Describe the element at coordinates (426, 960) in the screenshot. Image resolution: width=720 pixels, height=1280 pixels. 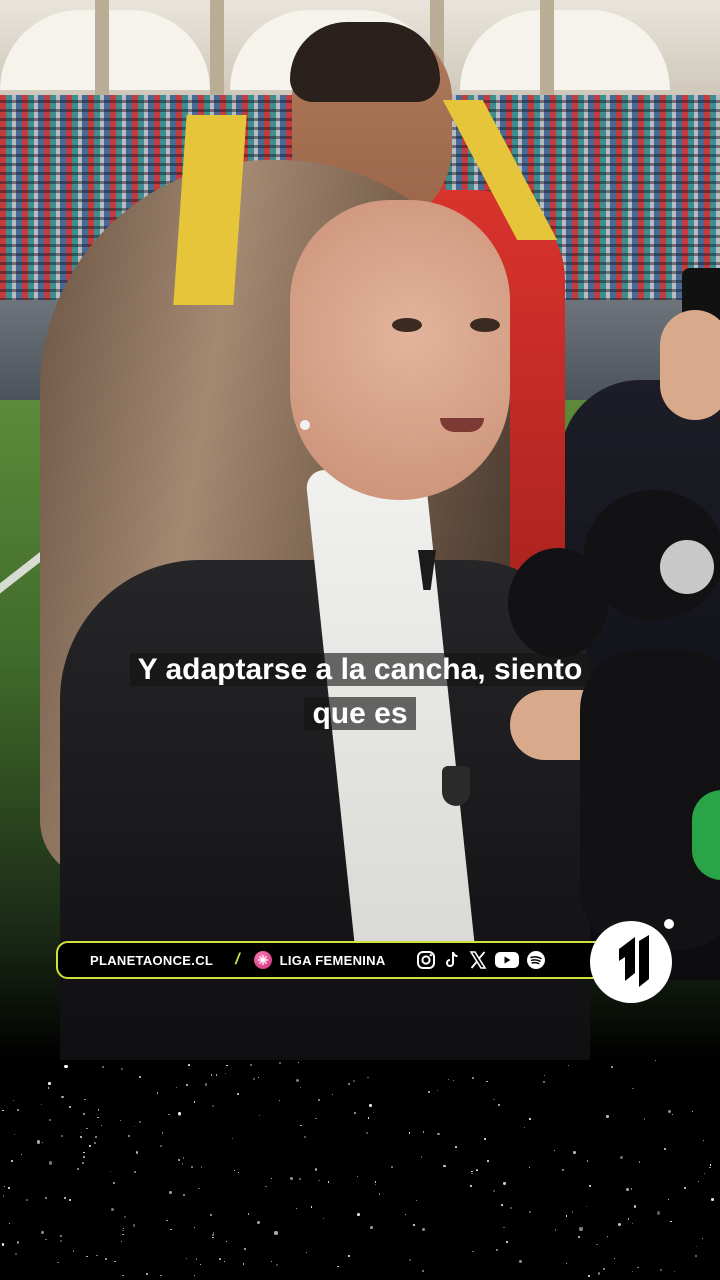
I see `instagram-icon` at that location.